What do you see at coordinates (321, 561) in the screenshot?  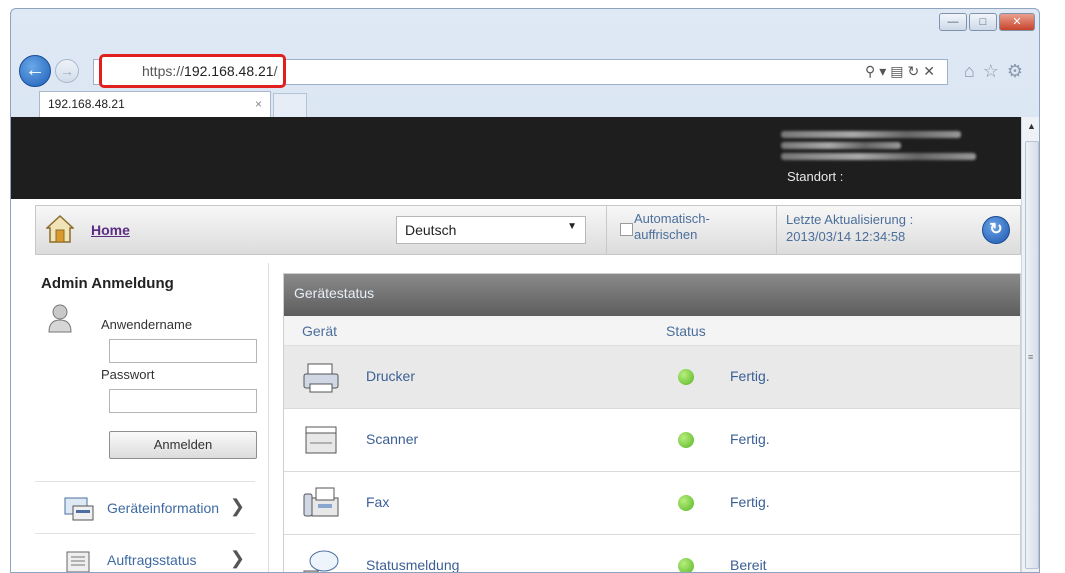 I see `status-message-icon` at bounding box center [321, 561].